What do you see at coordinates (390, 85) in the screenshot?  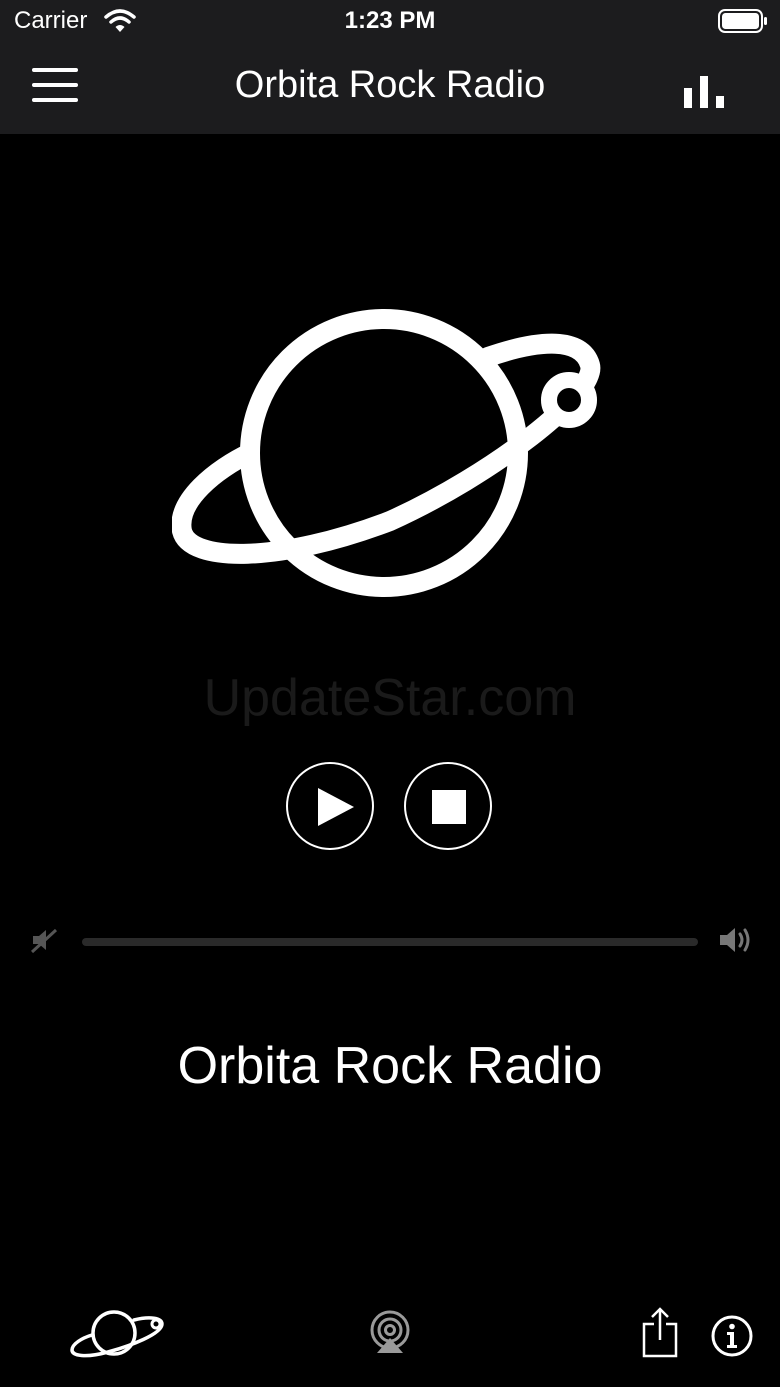 I see `nav-title: Orbita Rock Radio` at bounding box center [390, 85].